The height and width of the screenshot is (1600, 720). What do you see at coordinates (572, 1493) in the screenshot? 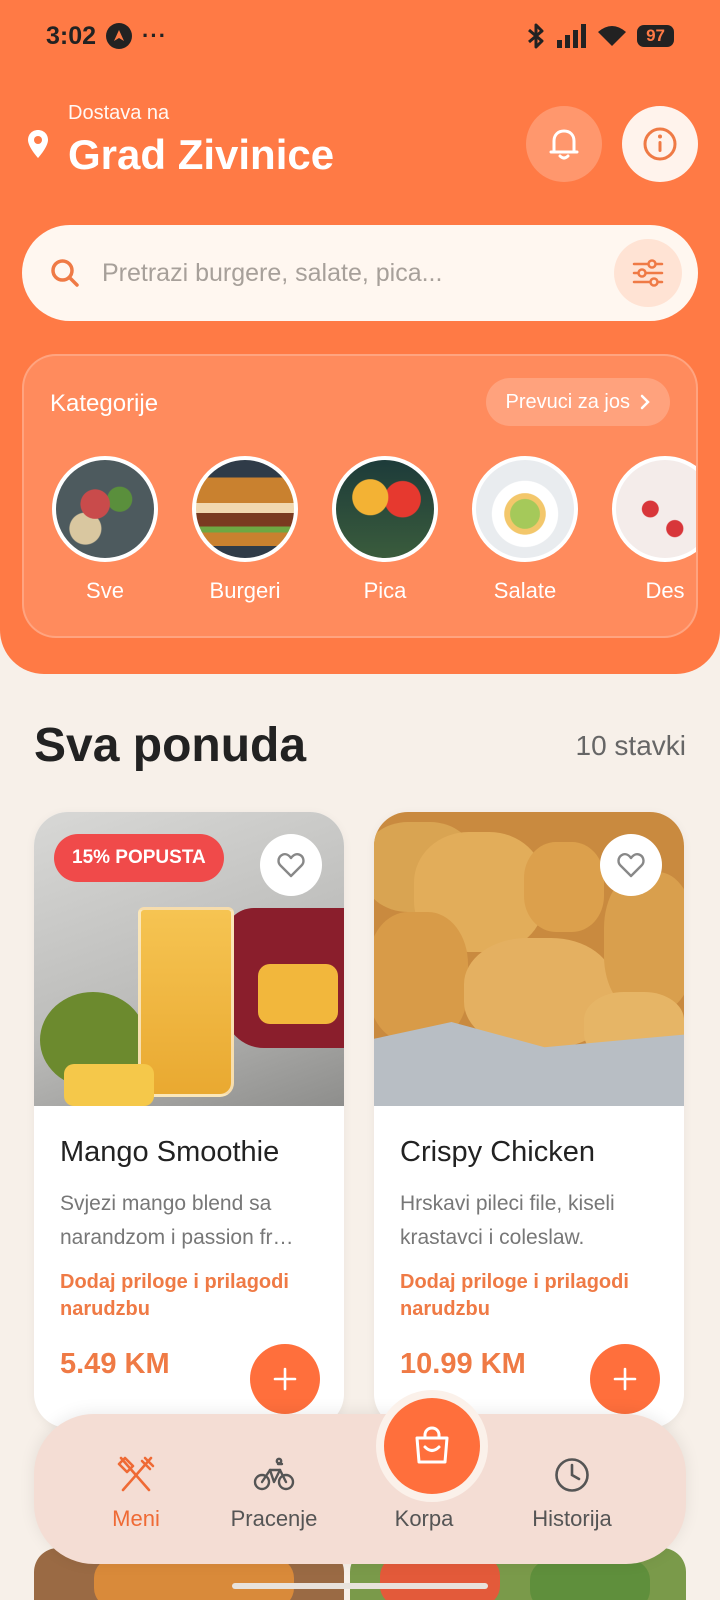
I see `nav-historija: Historija` at bounding box center [572, 1493].